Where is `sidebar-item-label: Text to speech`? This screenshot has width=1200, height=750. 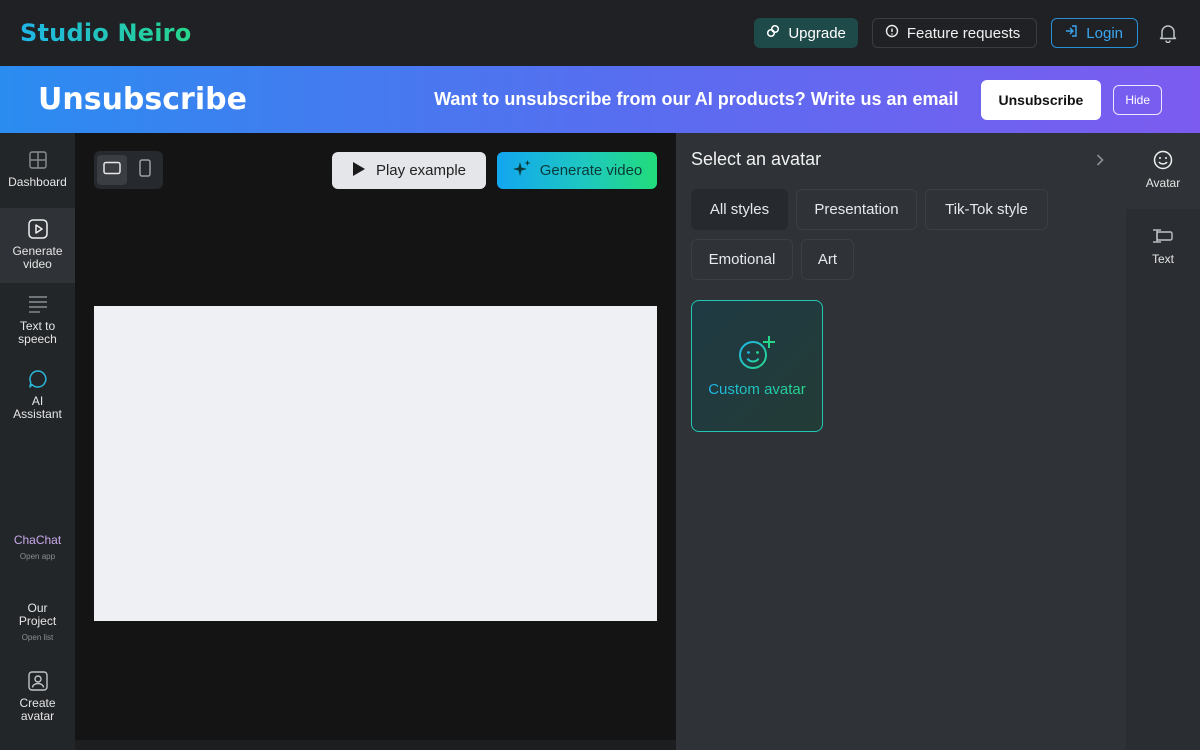 sidebar-item-label: Text to speech is located at coordinates (37, 332).